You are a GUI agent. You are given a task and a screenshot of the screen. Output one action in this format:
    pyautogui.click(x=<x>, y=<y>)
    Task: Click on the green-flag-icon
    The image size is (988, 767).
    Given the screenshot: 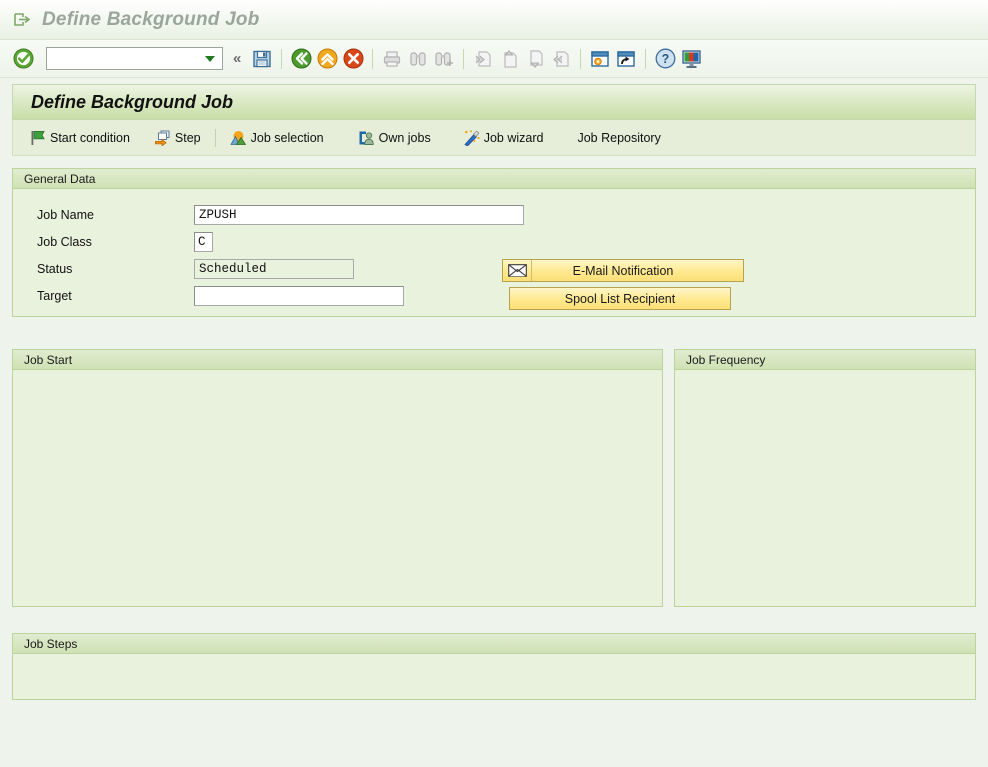 What is the action you would take?
    pyautogui.click(x=38, y=138)
    